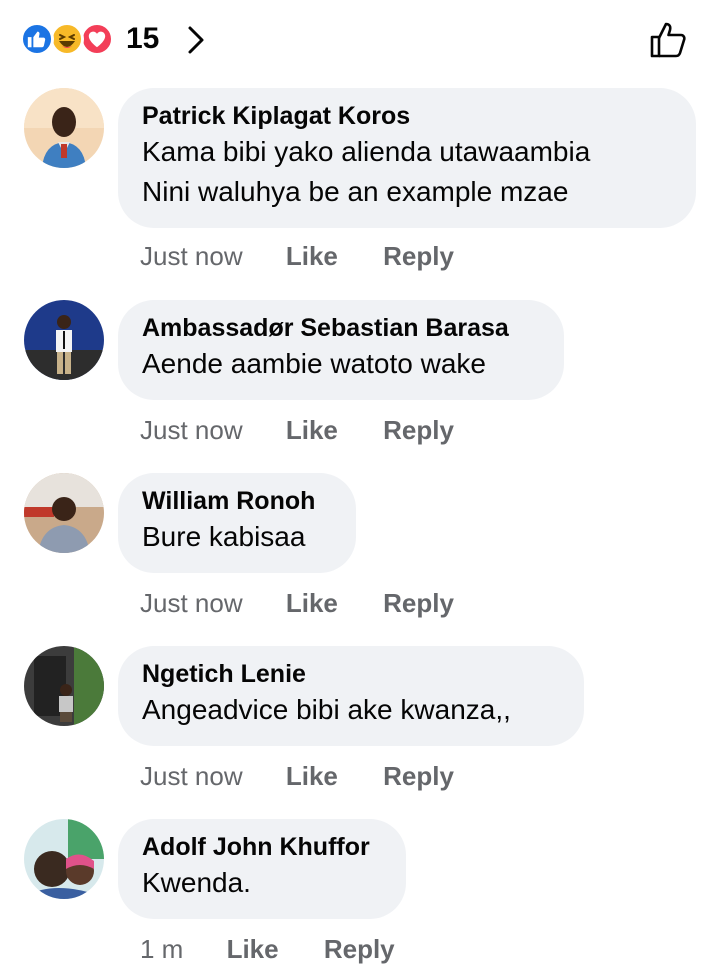  I want to click on reaction-count: 15, so click(142, 39).